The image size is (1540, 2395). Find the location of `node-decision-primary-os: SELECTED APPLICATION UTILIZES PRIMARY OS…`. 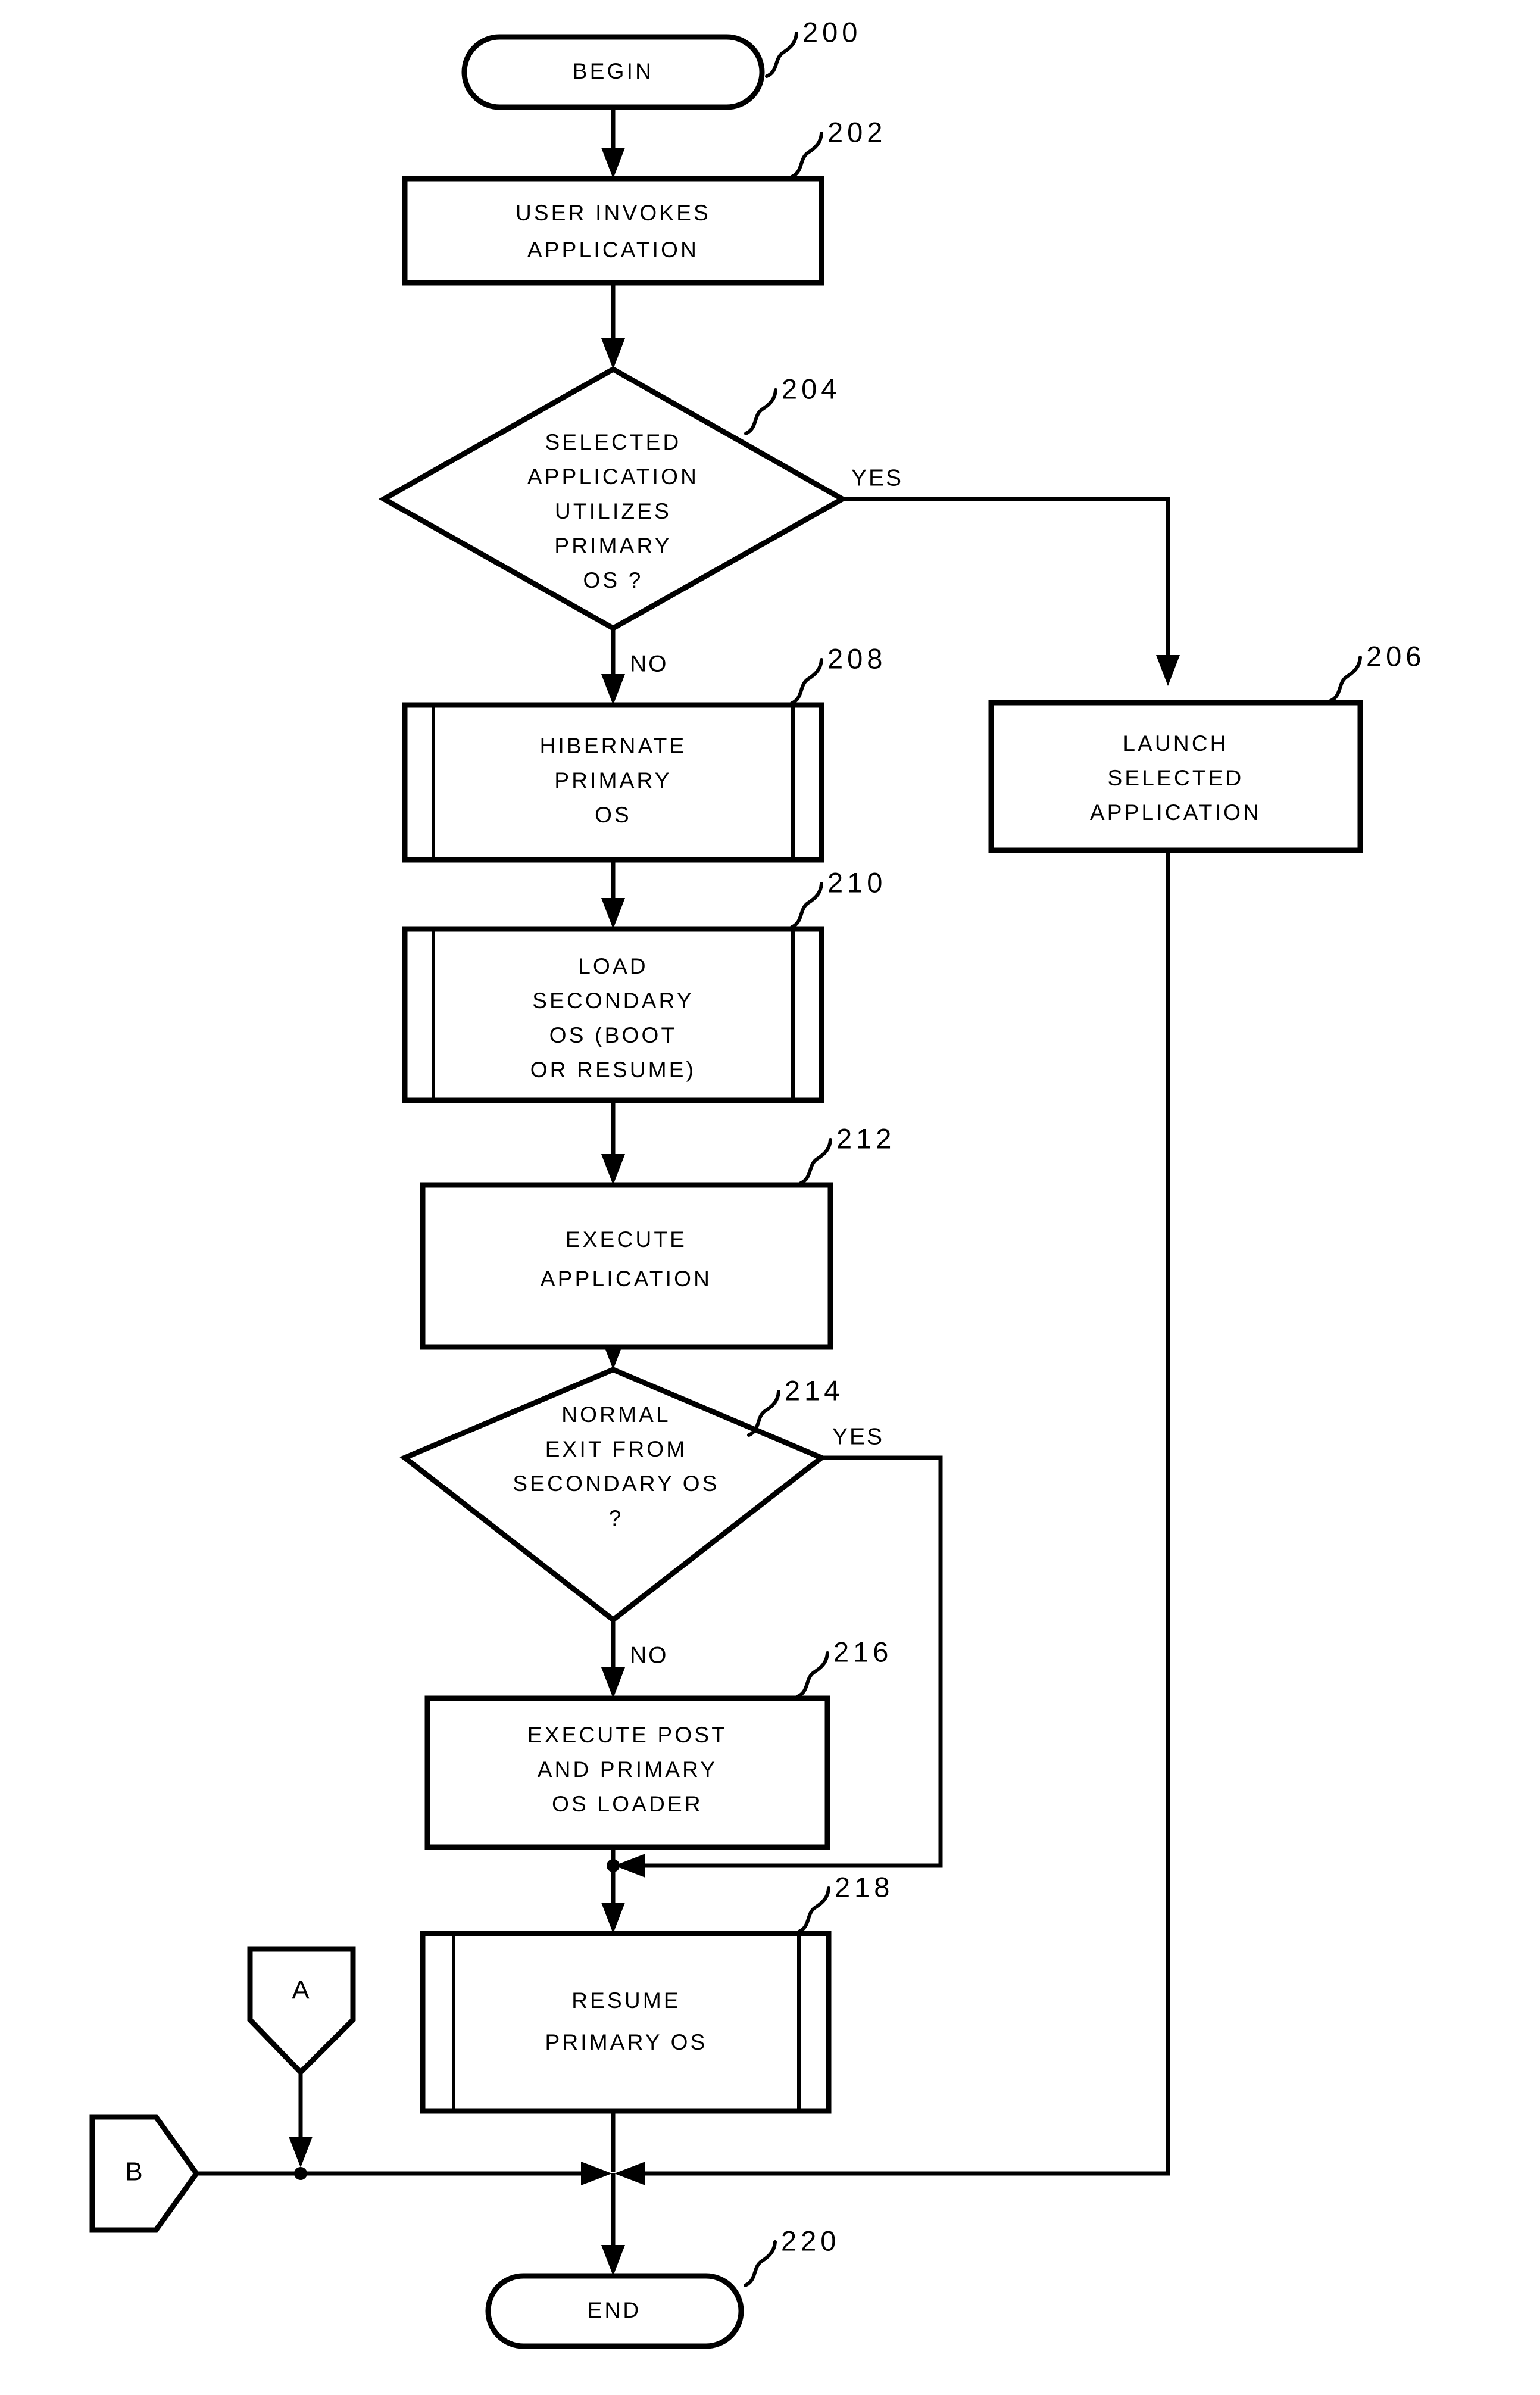

node-decision-primary-os: SELECTED APPLICATION UTILIZES PRIMARY OS… is located at coordinates (613, 499).